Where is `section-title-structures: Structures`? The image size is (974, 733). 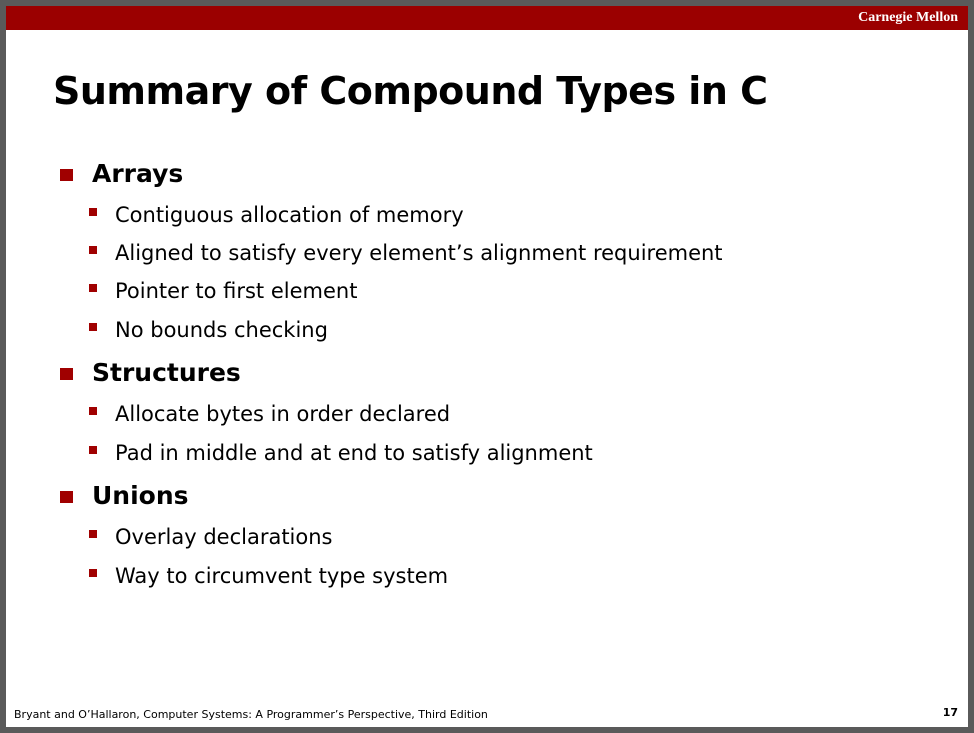
section-title-structures: Structures is located at coordinates (166, 372).